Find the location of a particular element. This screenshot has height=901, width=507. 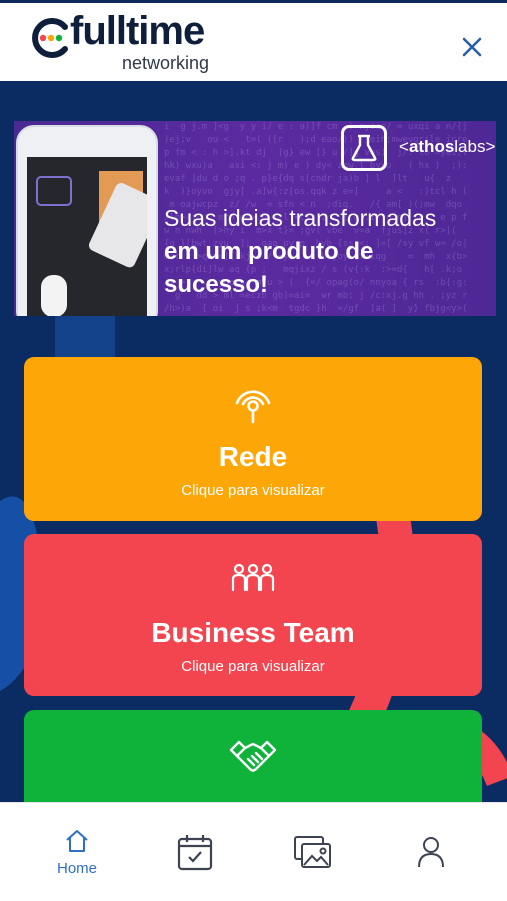

gallery-icon is located at coordinates (312, 852).